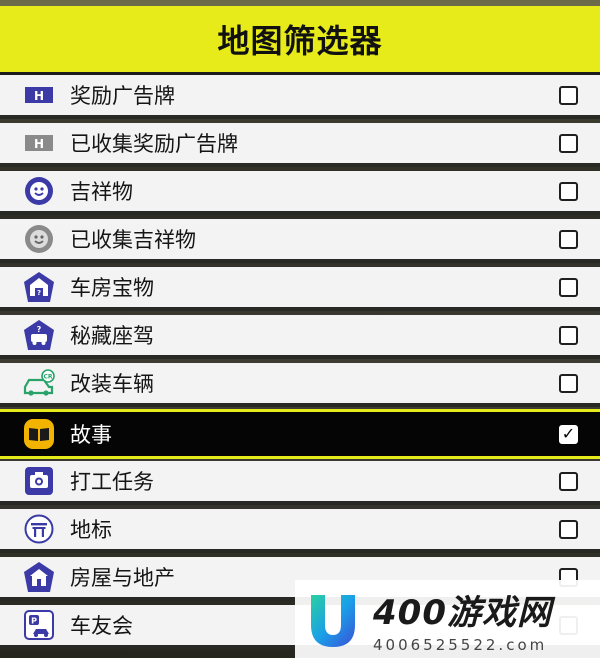  Describe the element at coordinates (154, 144) in the screenshot. I see `filter-label: 已收集奖励广告牌` at that location.